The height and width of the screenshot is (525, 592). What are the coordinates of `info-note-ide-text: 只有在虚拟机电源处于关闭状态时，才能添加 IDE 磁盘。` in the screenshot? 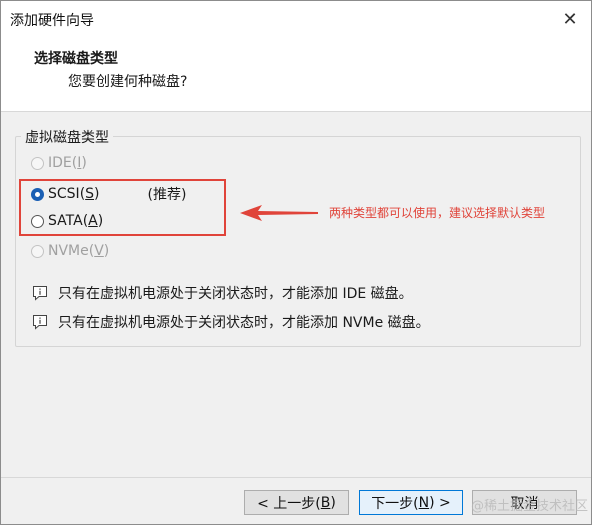 It's located at (235, 294).